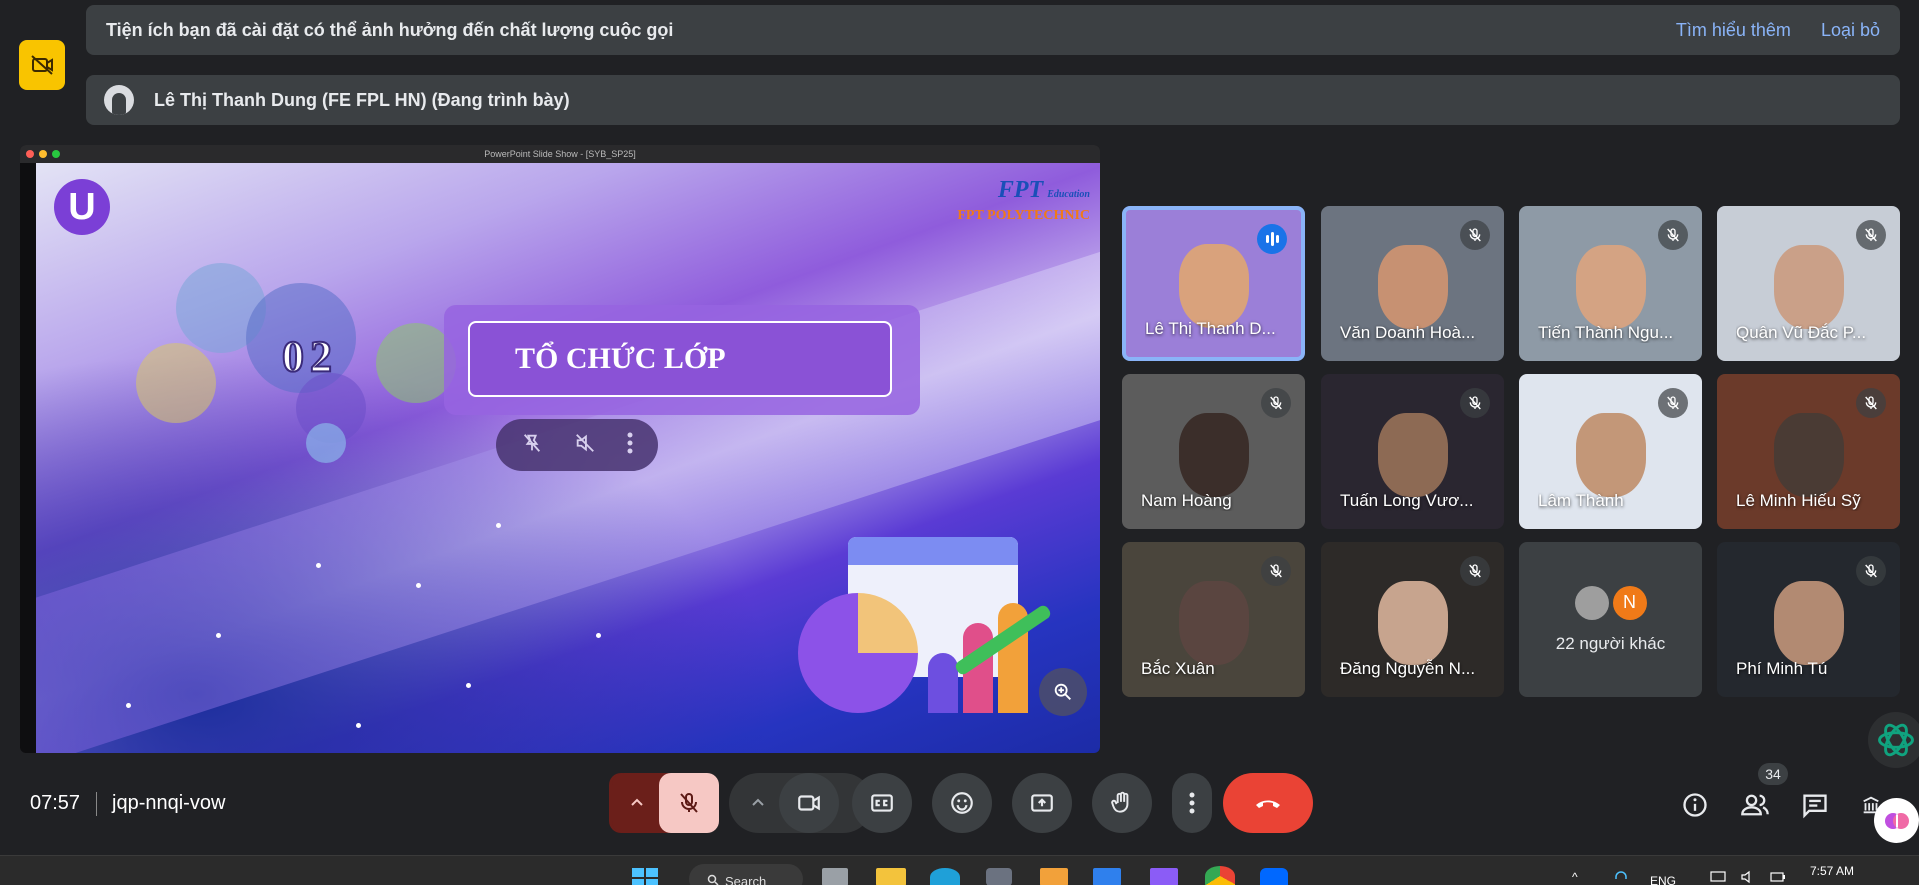  I want to click on language-indicator: ENG, so click(1663, 879).